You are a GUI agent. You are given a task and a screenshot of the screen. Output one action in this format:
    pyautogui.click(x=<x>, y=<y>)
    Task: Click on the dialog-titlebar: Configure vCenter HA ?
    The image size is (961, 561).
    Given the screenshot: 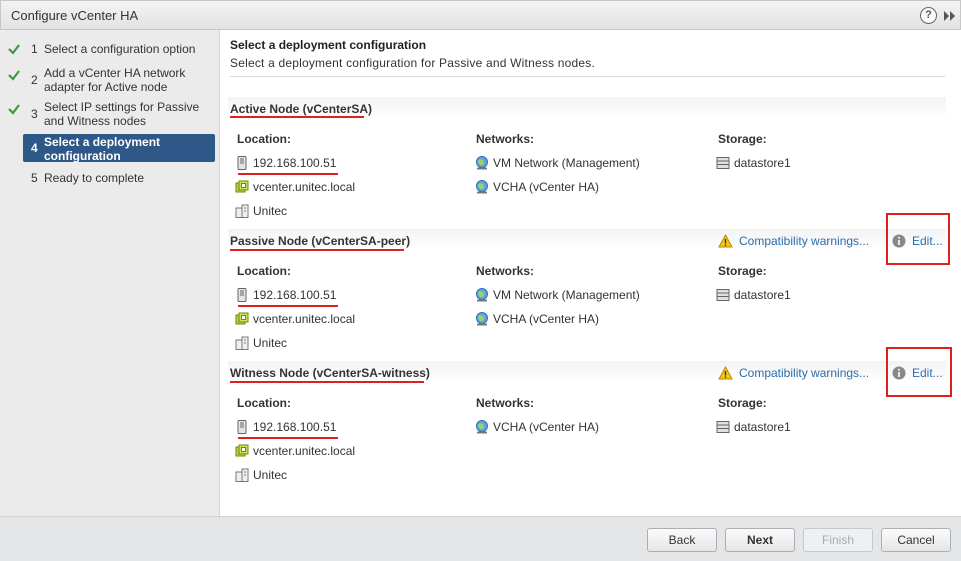 What is the action you would take?
    pyautogui.click(x=480, y=15)
    